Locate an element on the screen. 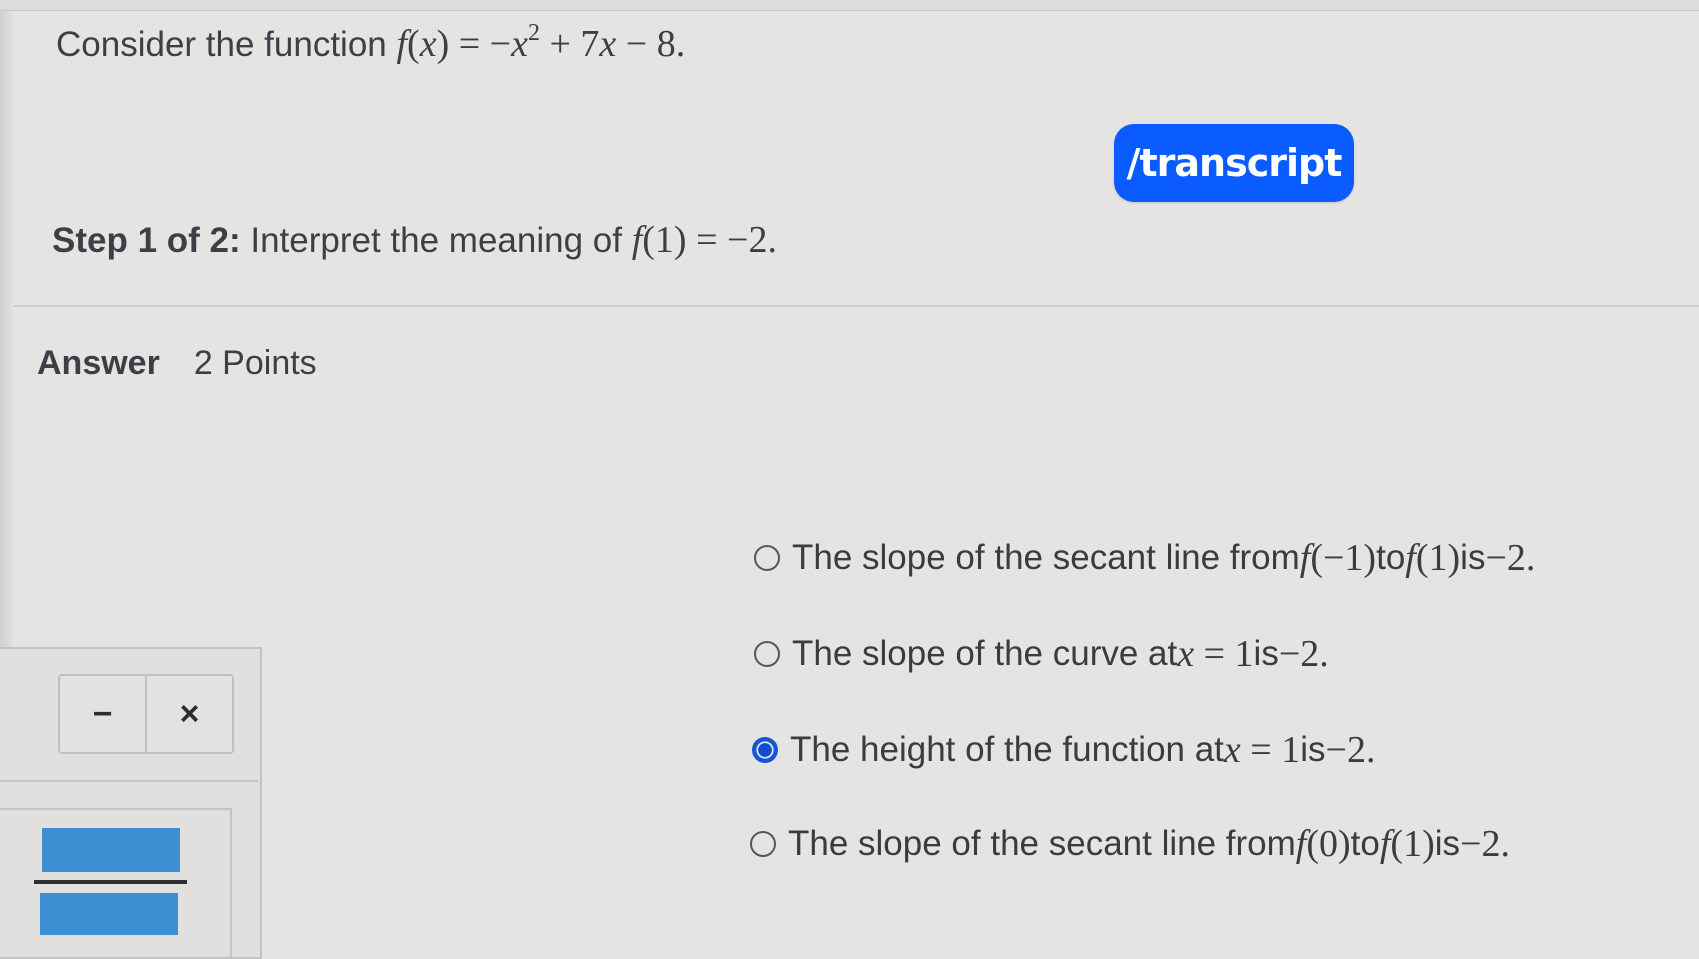 This screenshot has height=959, width=1699. question-prefix: Consider the function is located at coordinates (226, 44).